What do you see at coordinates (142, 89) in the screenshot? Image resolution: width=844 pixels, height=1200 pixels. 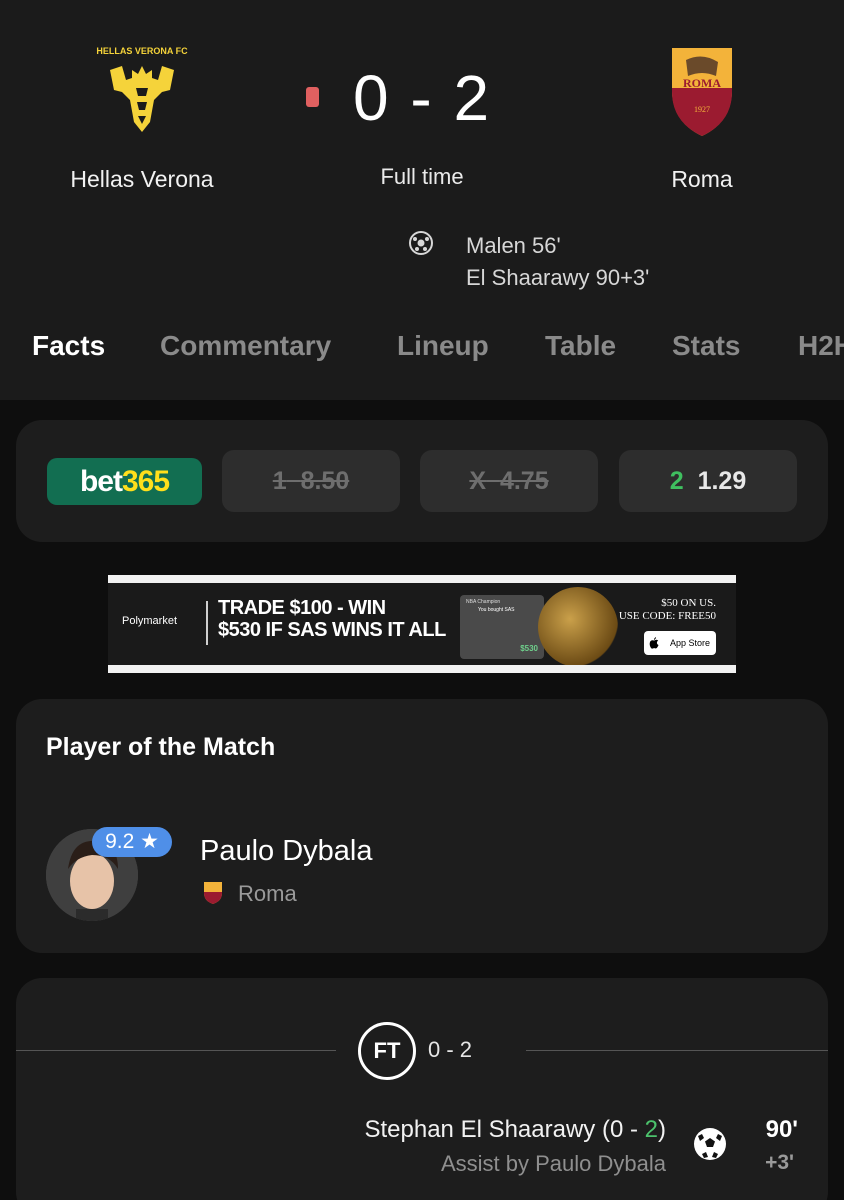 I see `hellas-verona-crest-icon: HELLAS VERONA FC` at bounding box center [142, 89].